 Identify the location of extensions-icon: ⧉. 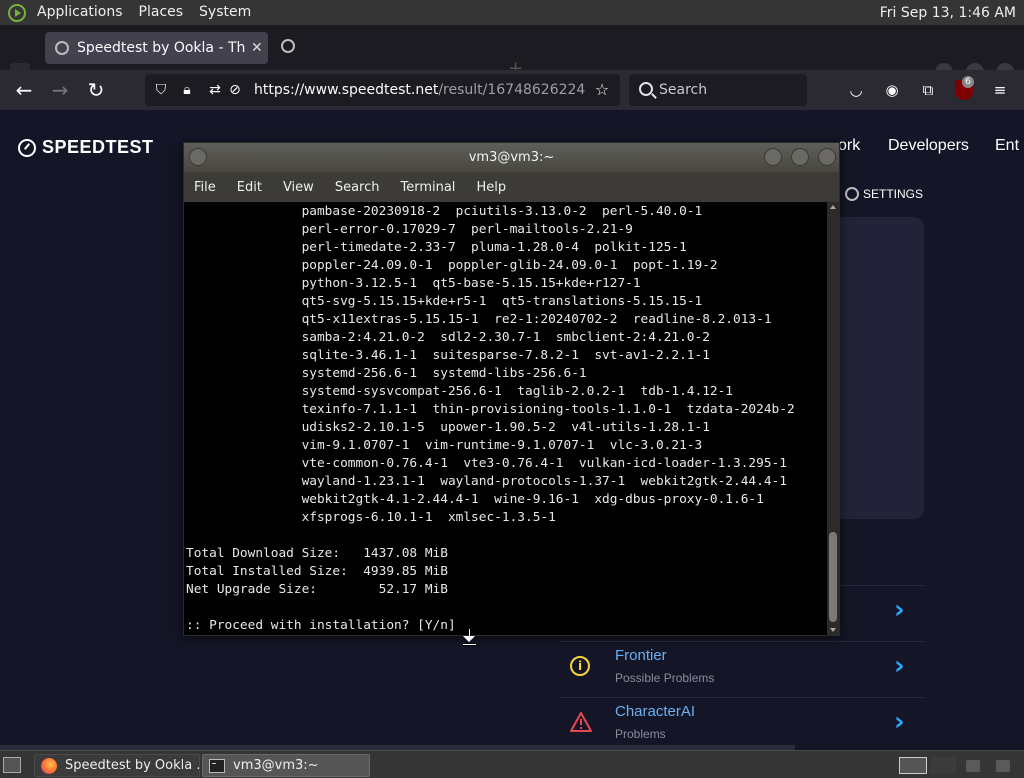
(928, 90).